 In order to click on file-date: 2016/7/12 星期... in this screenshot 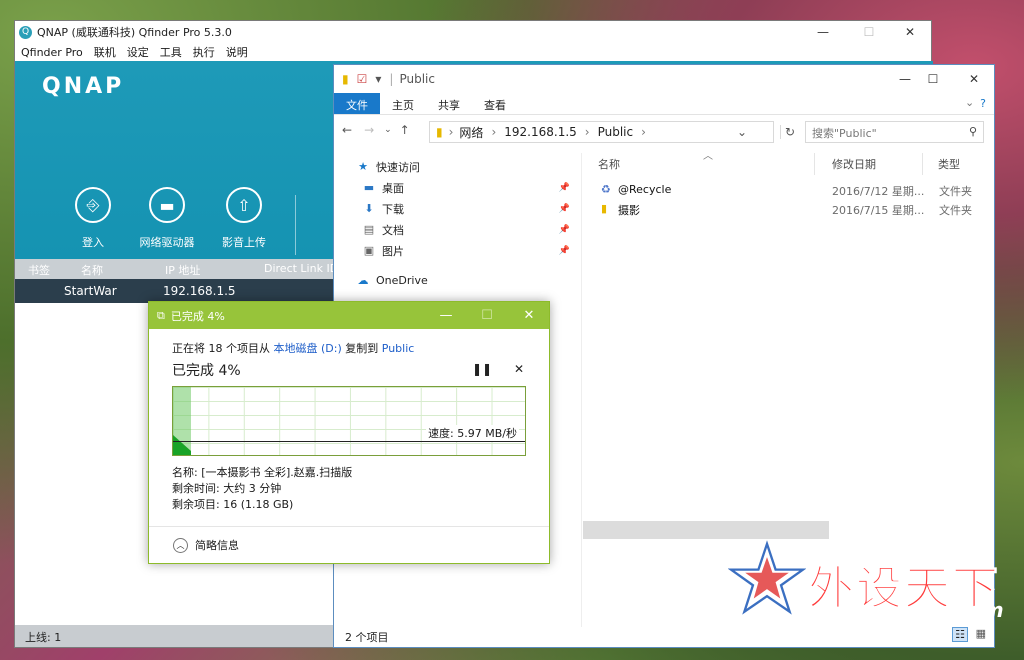, I will do `click(878, 191)`.